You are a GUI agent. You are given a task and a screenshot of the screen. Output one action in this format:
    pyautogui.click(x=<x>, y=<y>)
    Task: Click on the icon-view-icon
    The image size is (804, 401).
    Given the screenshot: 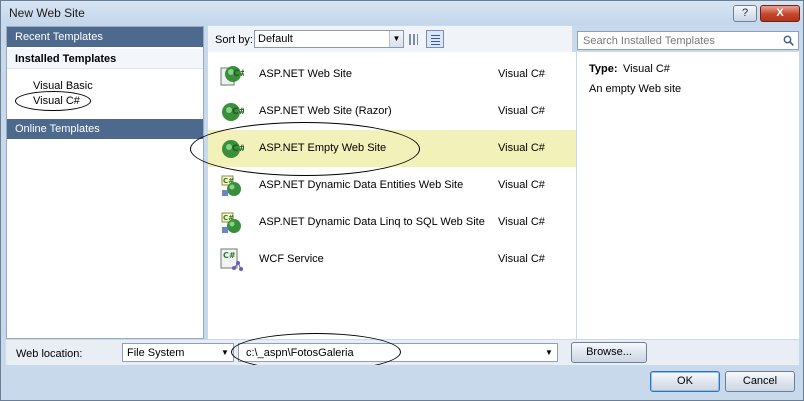 What is the action you would take?
    pyautogui.click(x=413, y=39)
    